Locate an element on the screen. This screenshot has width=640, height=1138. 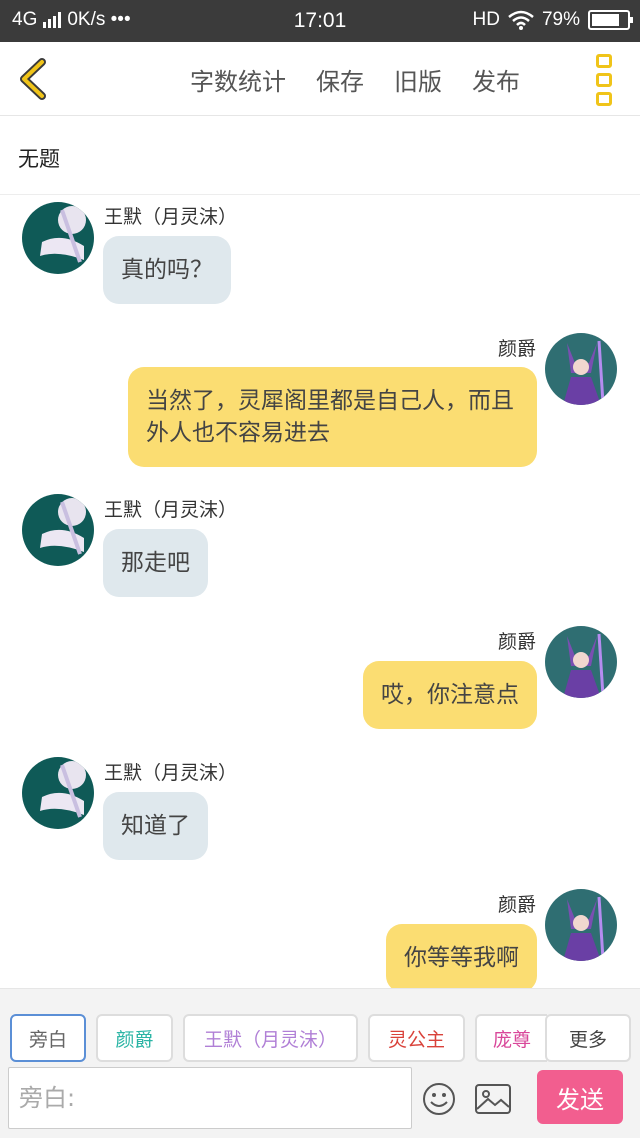
character-chip-pangzun: 庞尊 is located at coordinates (511, 1038).